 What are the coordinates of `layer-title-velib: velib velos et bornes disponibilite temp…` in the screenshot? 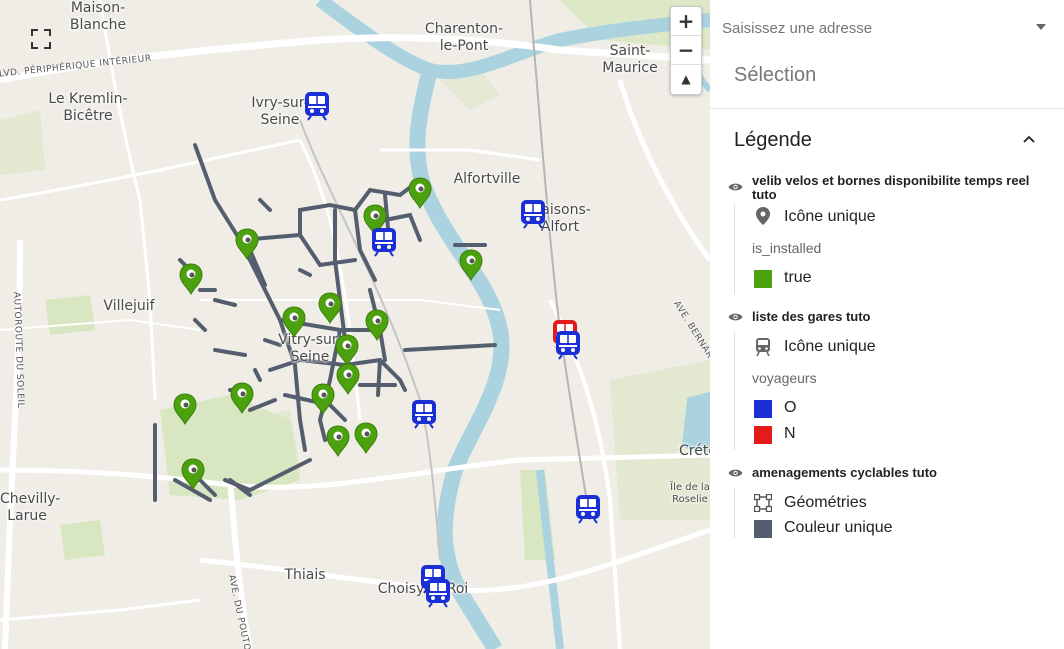 It's located at (891, 187).